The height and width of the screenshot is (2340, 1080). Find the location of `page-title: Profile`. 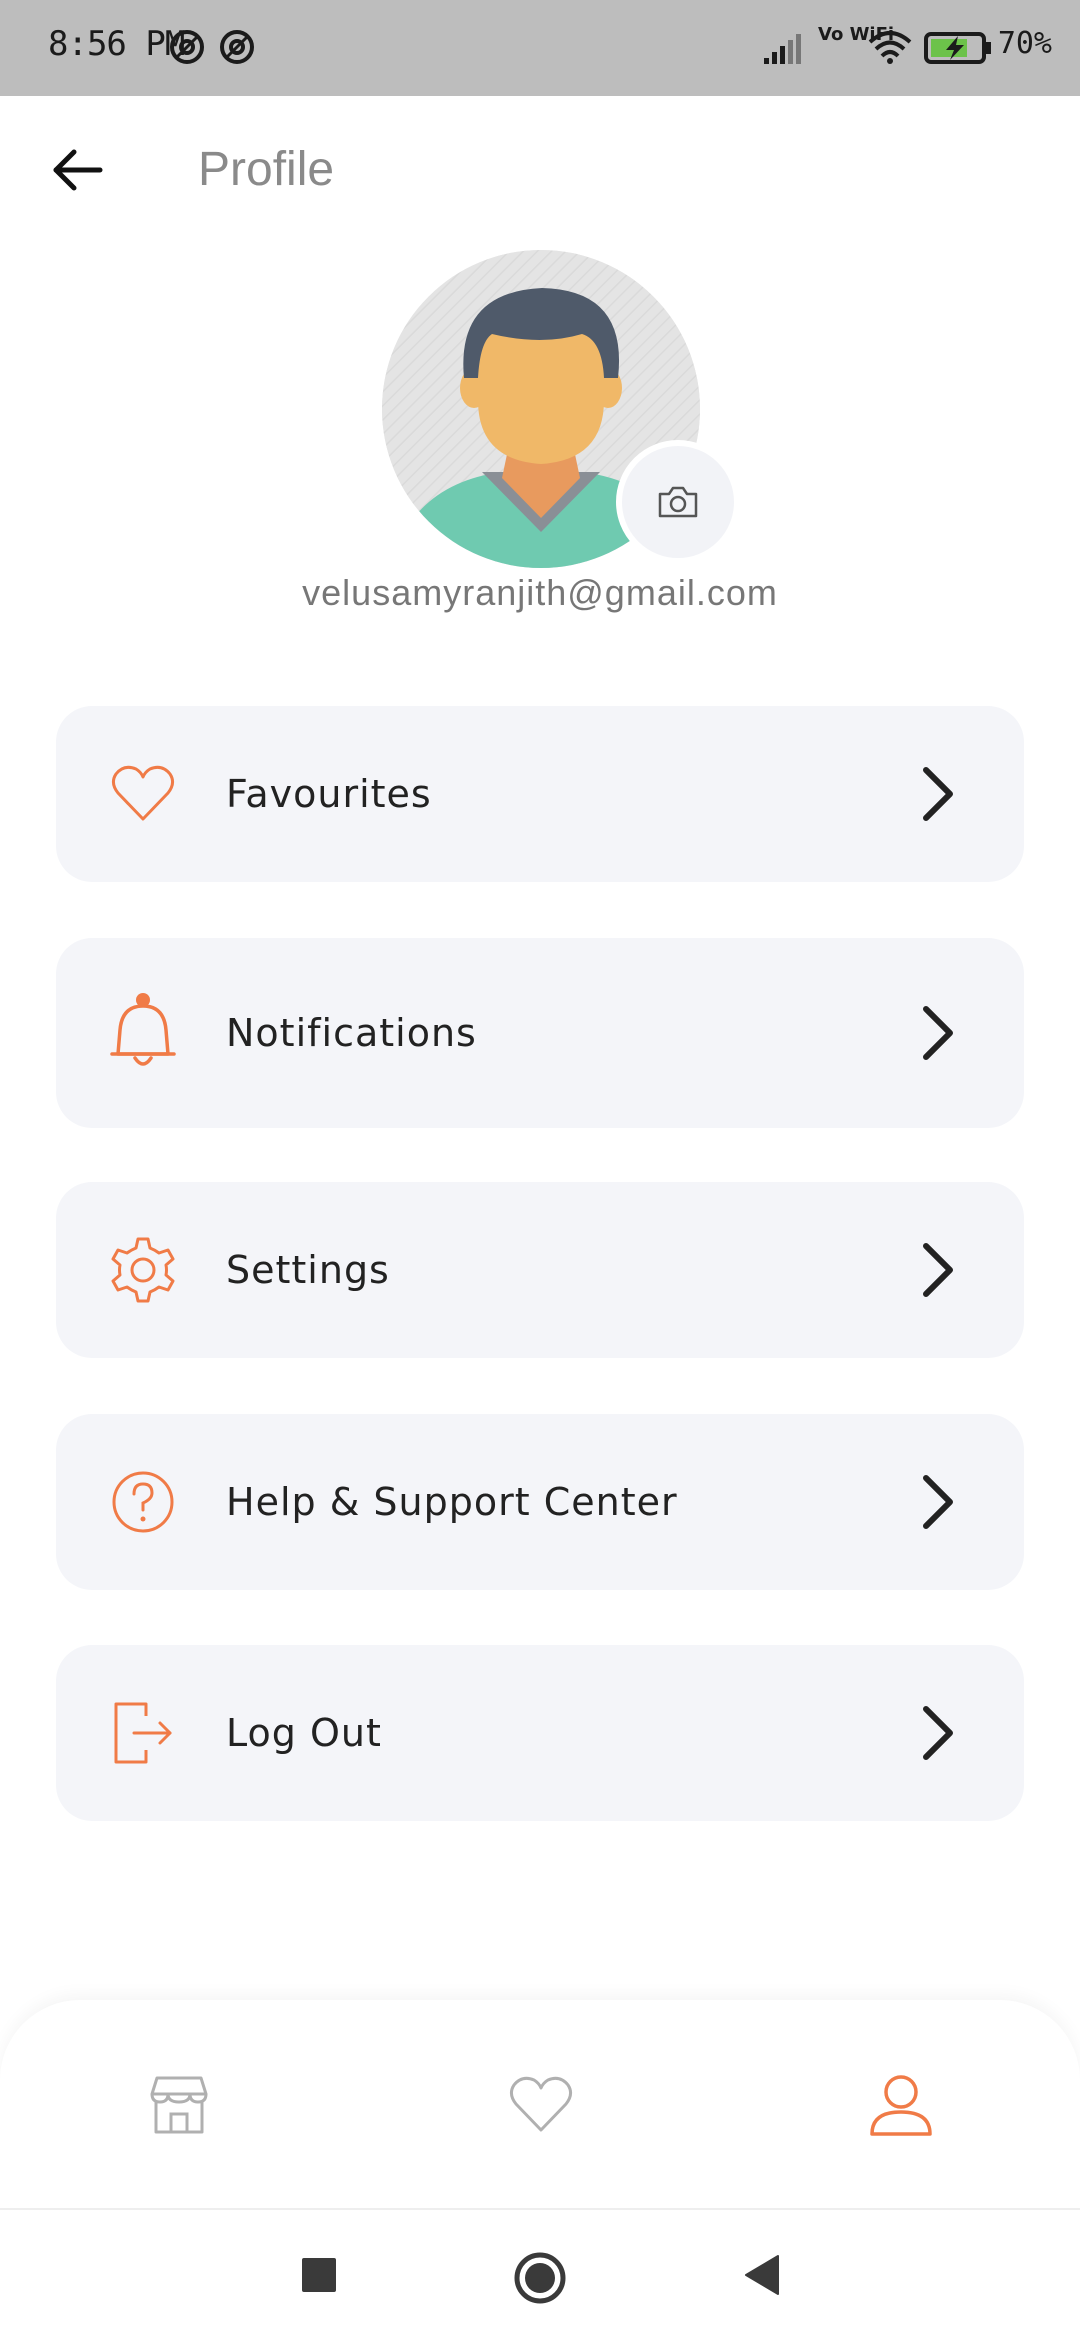

page-title: Profile is located at coordinates (266, 169).